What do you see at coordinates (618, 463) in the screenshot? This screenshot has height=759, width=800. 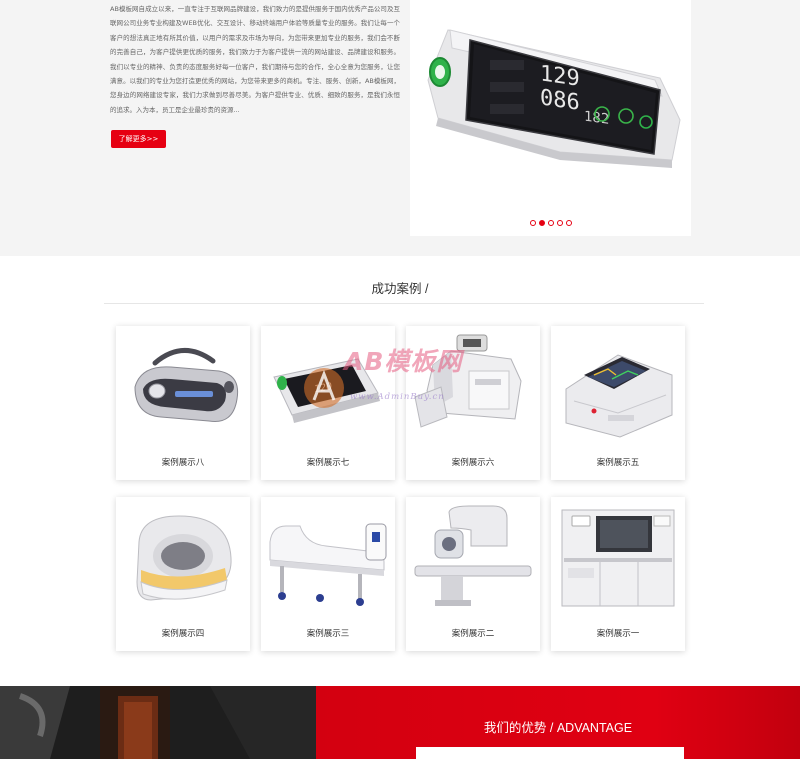 I see `case-label: 案例展示五` at bounding box center [618, 463].